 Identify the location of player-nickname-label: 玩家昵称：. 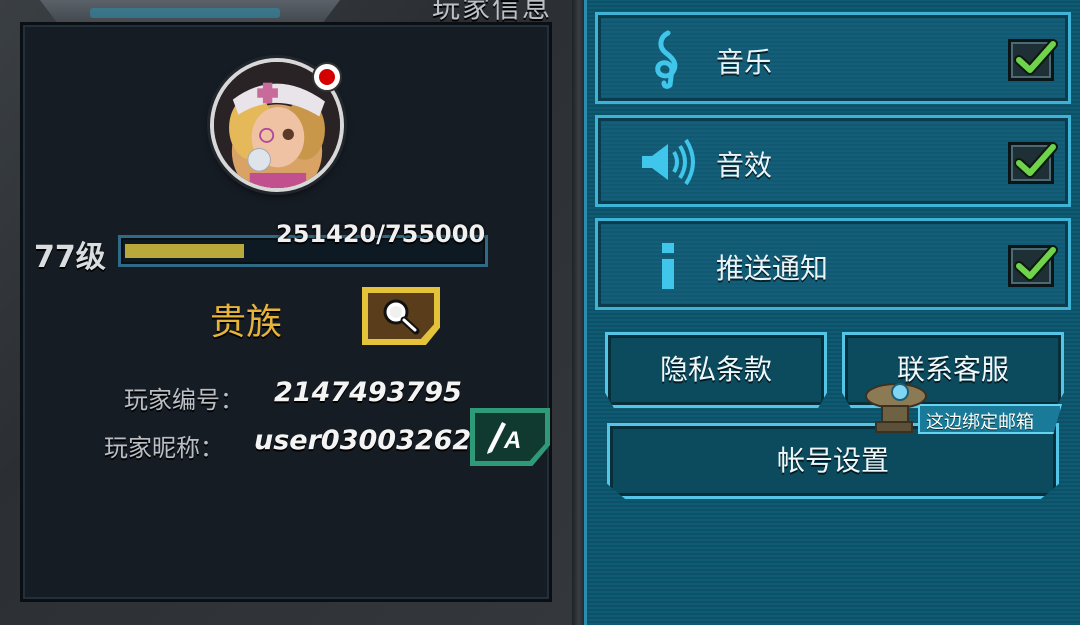
(164, 448).